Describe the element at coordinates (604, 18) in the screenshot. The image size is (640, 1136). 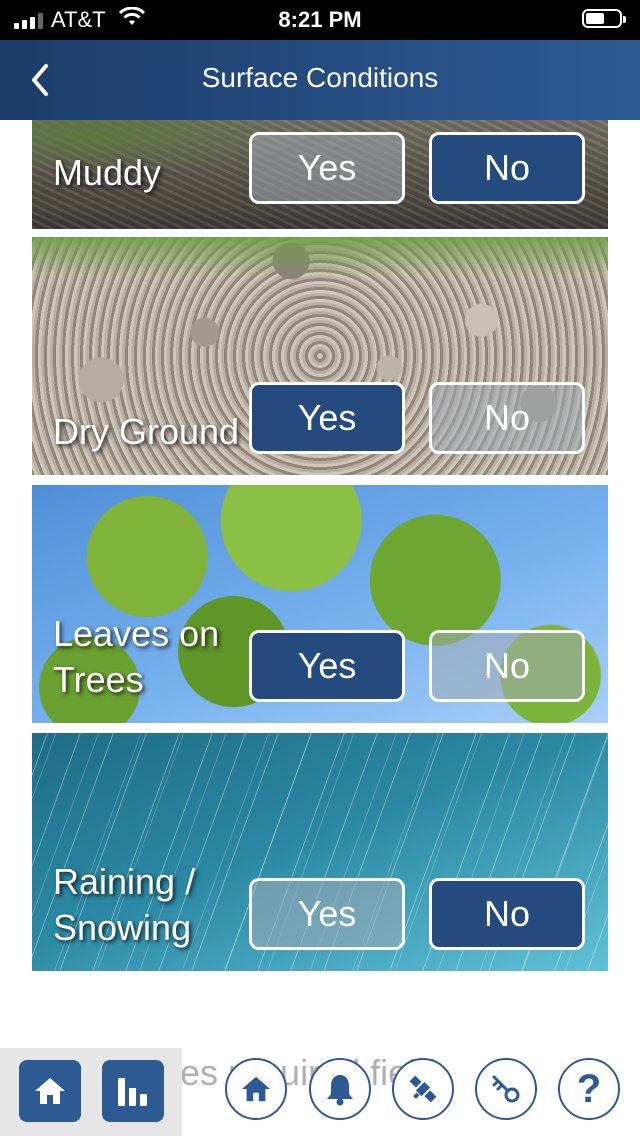
I see `battery-icon` at that location.